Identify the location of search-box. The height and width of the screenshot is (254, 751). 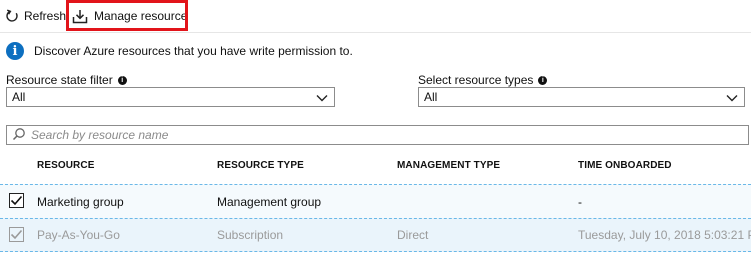
(377, 135).